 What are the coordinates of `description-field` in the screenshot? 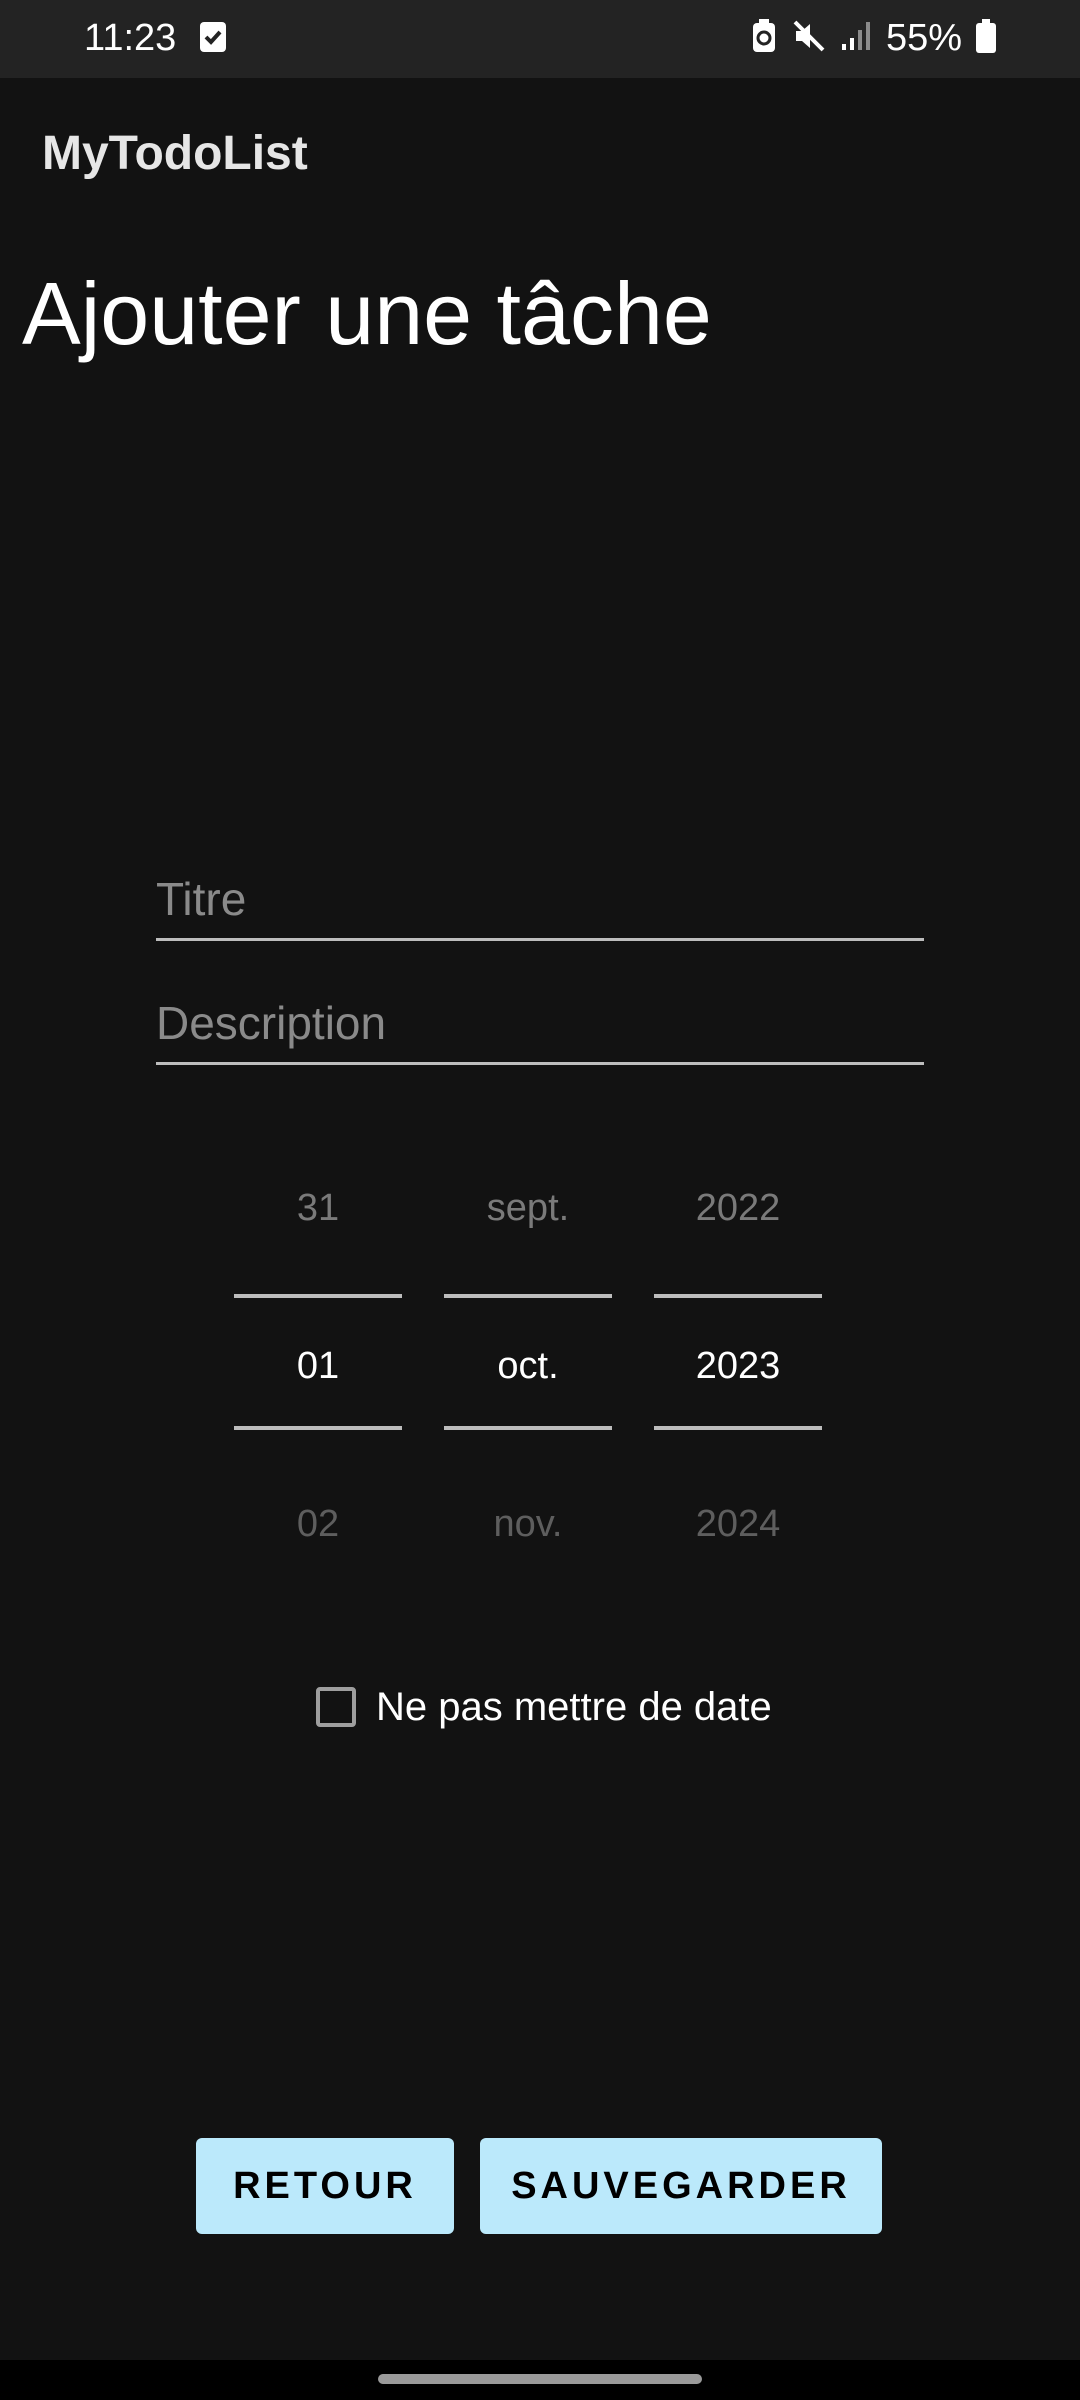 It's located at (540, 1022).